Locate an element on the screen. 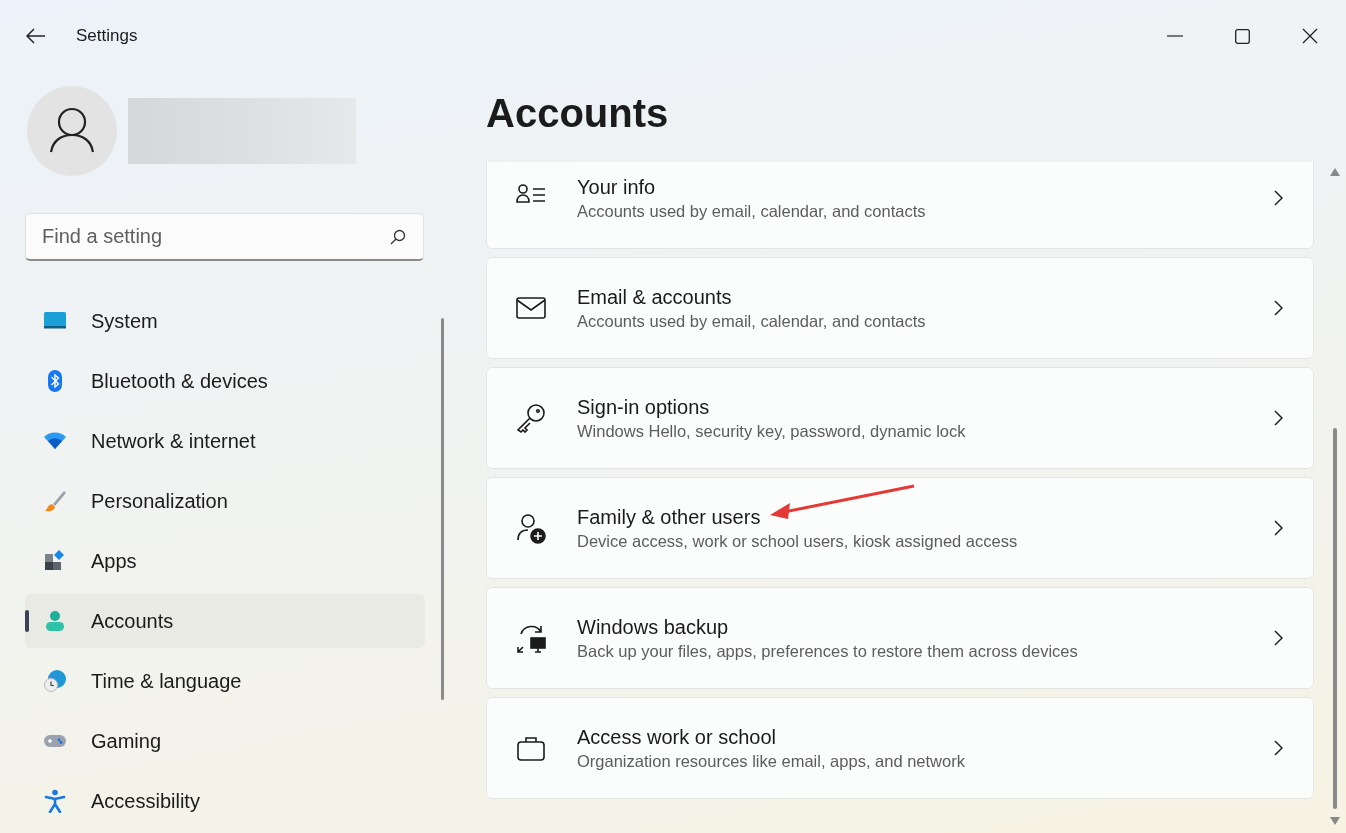 Image resolution: width=1346 pixels, height=833 pixels. scrollbar is located at coordinates (442, 509).